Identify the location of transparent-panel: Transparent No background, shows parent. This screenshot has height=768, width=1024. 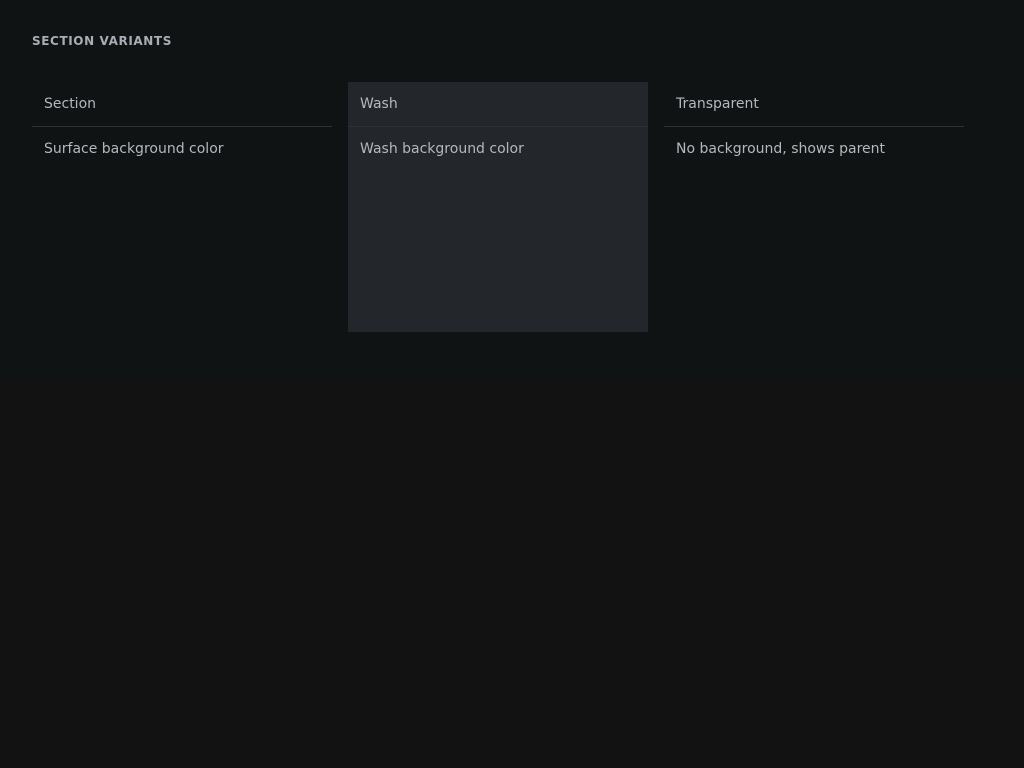
(814, 207).